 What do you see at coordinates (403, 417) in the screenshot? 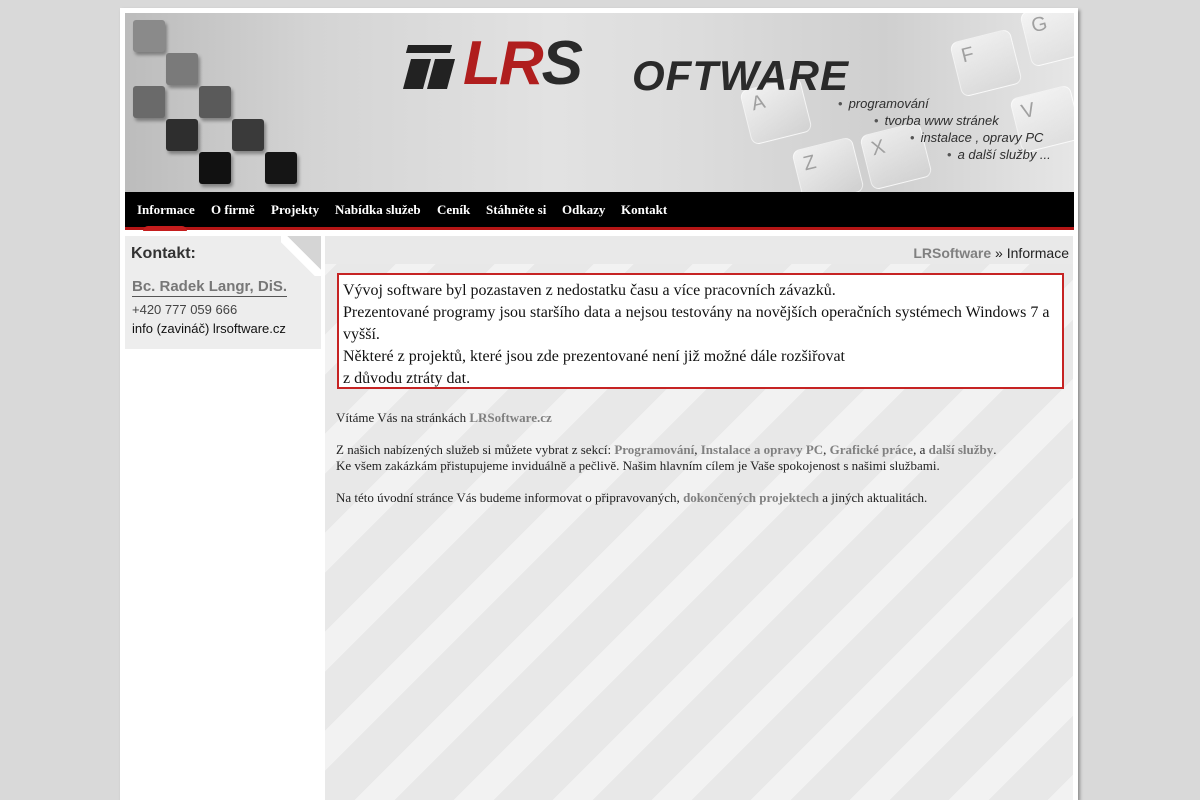
I see `welcome-text: Vítáme Vás na stránkách` at bounding box center [403, 417].